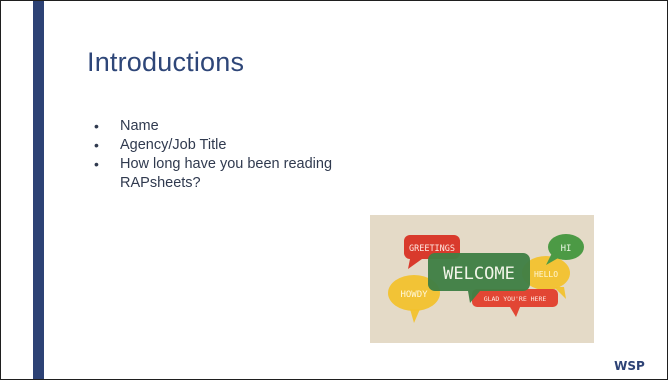 The height and width of the screenshot is (380, 668). I want to click on slide-title: Introductions, so click(166, 62).